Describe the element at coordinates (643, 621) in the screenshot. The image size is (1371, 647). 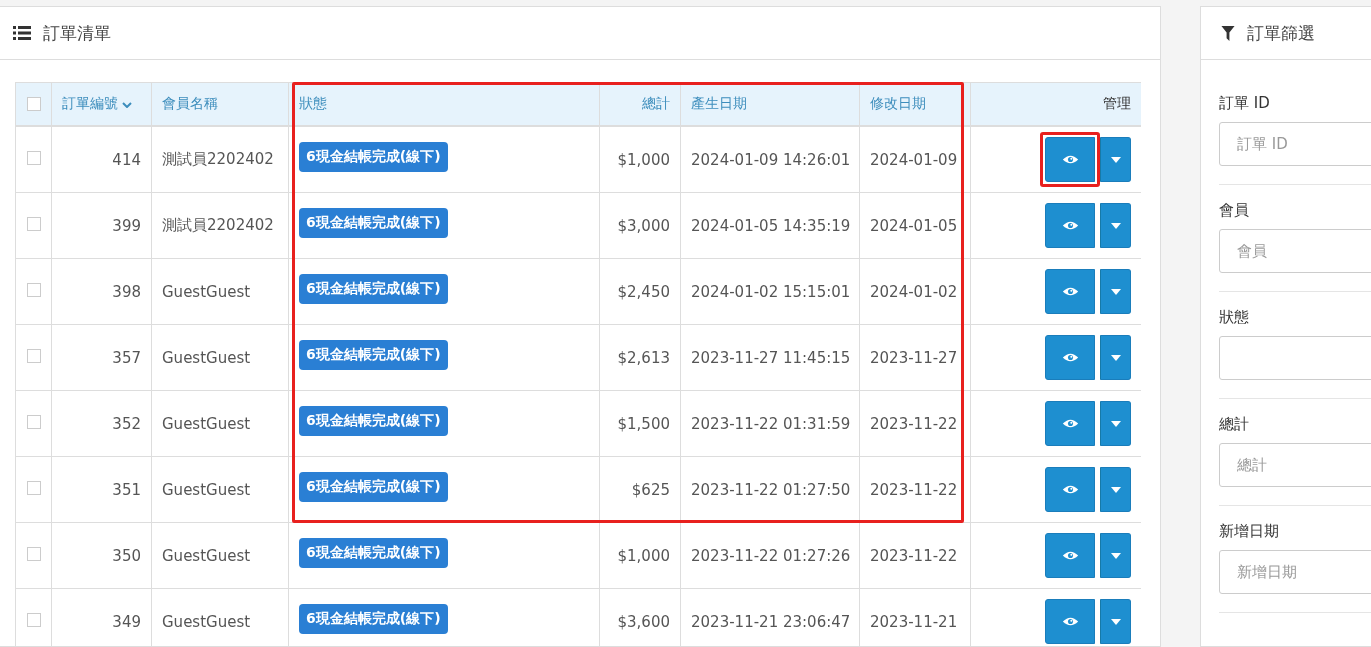
I see `table-cell: $3,600` at that location.